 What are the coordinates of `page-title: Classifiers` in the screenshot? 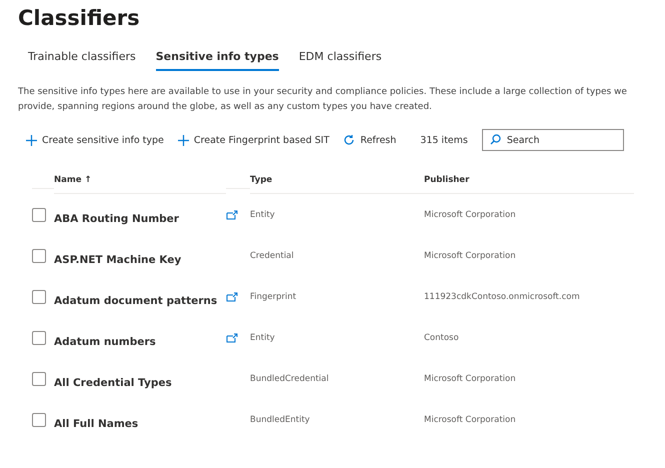 It's located at (79, 18).